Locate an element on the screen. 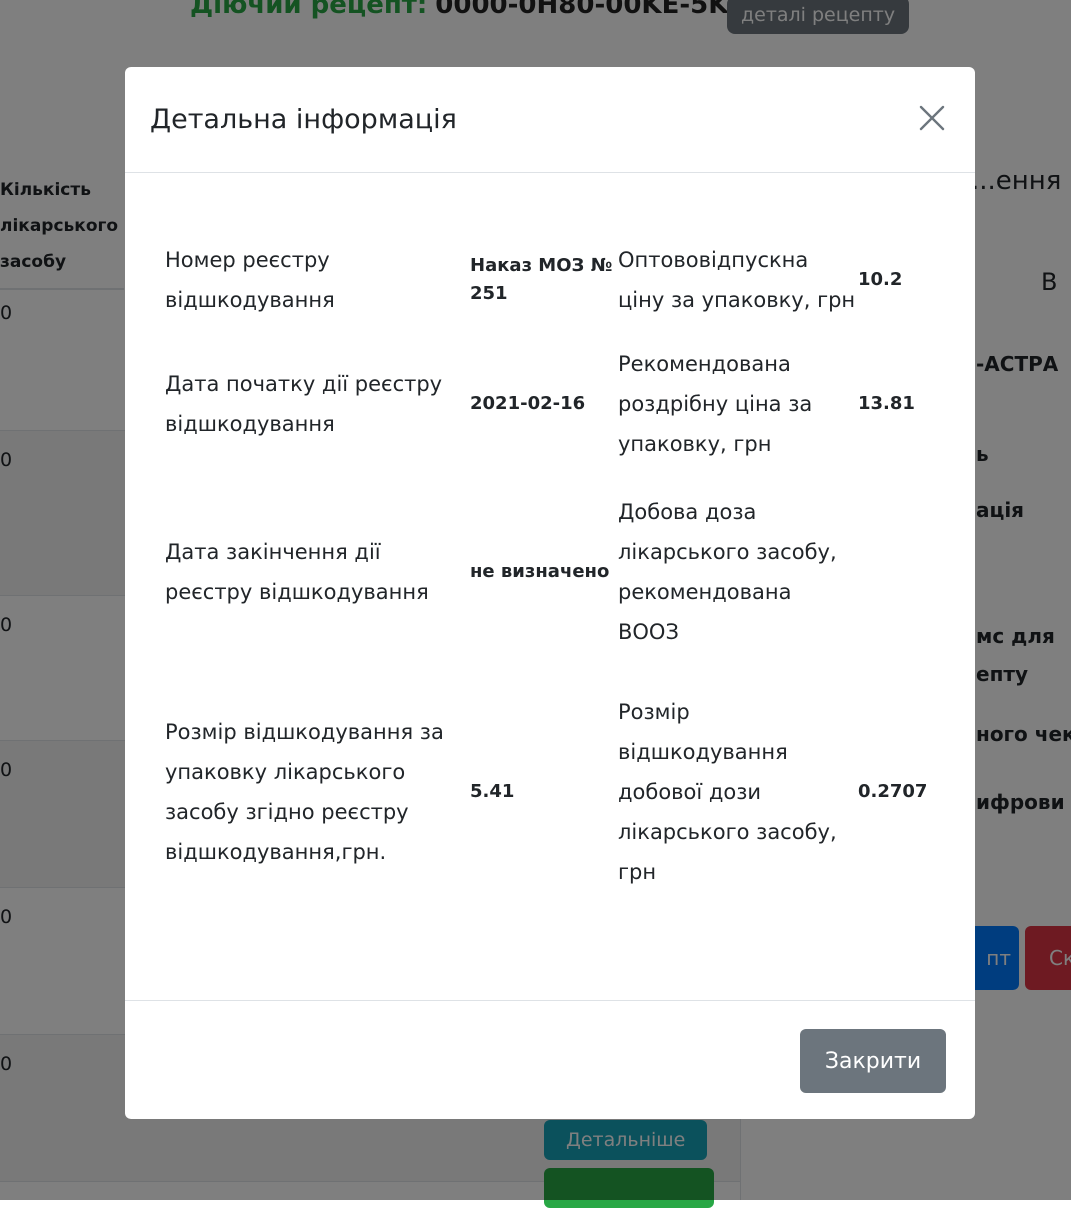 The image size is (1071, 1208). field-value: 5.41 is located at coordinates (492, 791).